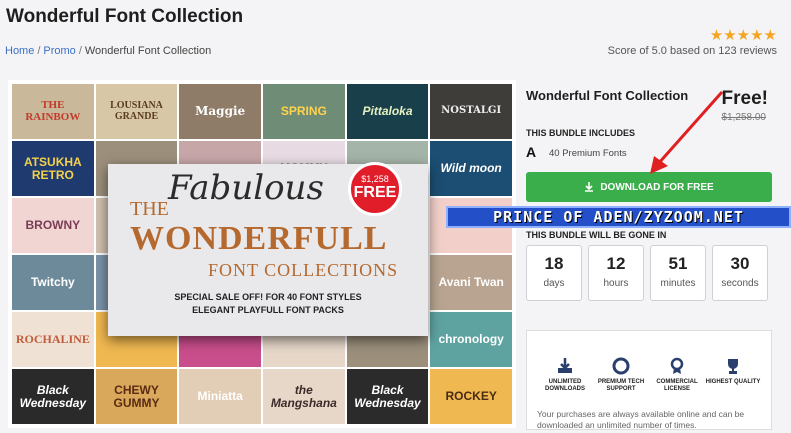 The image size is (791, 433). Describe the element at coordinates (53, 282) in the screenshot. I see `font-tile: Twitchy` at that location.